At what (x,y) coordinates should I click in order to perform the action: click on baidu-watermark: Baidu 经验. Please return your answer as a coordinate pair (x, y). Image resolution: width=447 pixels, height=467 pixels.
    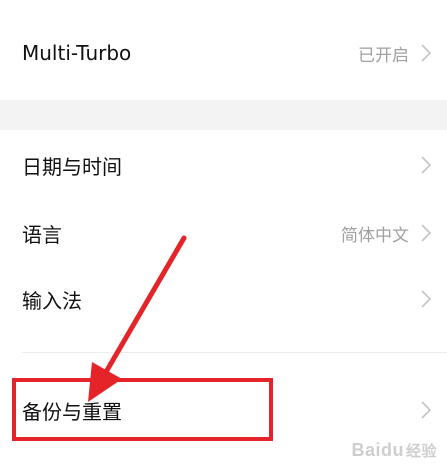
    Looking at the image, I should click on (394, 450).